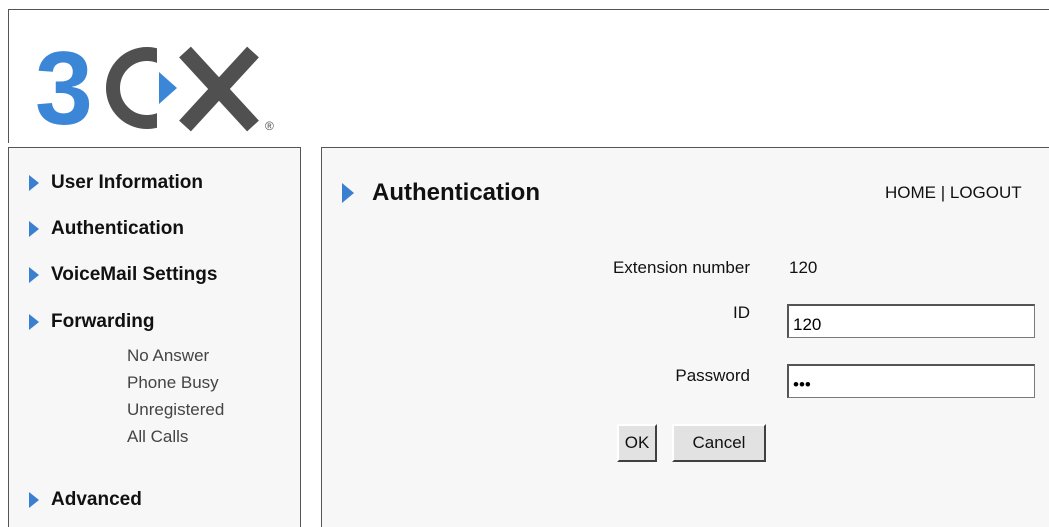 The height and width of the screenshot is (527, 1049). What do you see at coordinates (168, 356) in the screenshot?
I see `sidebar-subitem-no-answer: No Answer` at bounding box center [168, 356].